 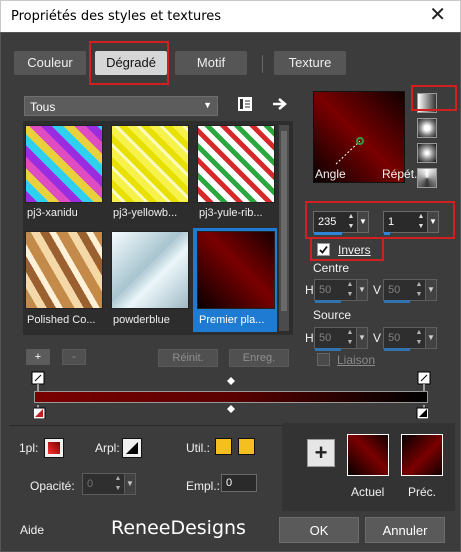 What do you see at coordinates (368, 455) in the screenshot?
I see `current-preview` at bounding box center [368, 455].